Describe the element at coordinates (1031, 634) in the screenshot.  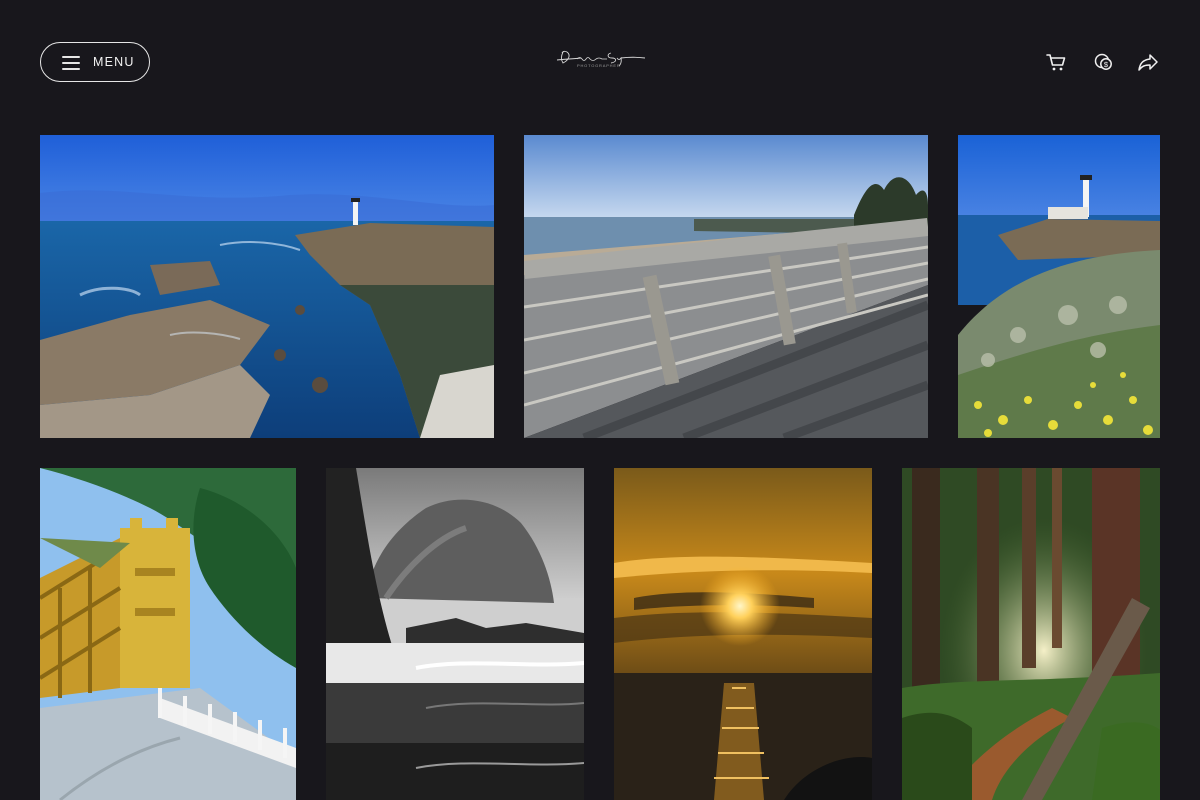
I see `gallery-photo-redwood-forest` at that location.